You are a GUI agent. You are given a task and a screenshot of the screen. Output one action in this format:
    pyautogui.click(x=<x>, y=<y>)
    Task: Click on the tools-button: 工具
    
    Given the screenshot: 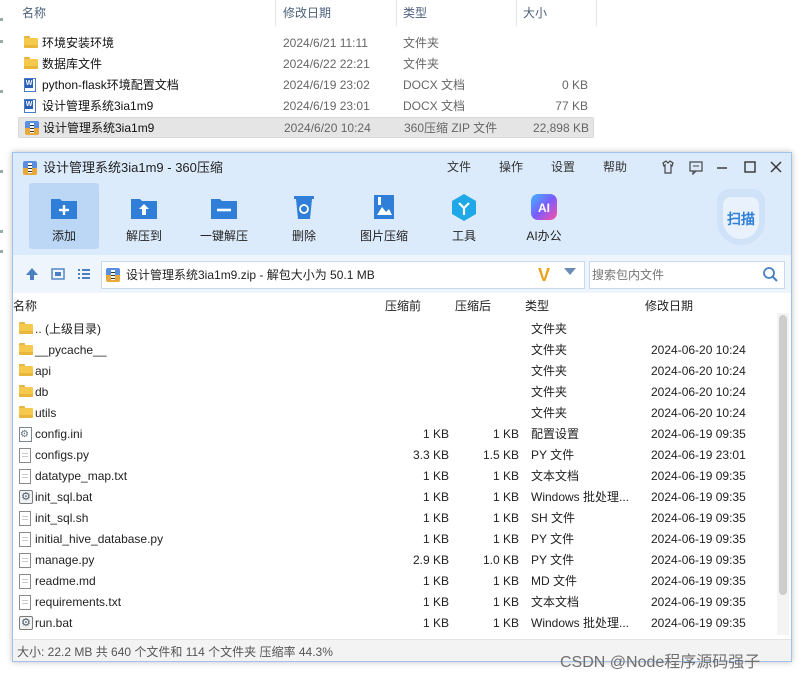 What is the action you would take?
    pyautogui.click(x=464, y=216)
    